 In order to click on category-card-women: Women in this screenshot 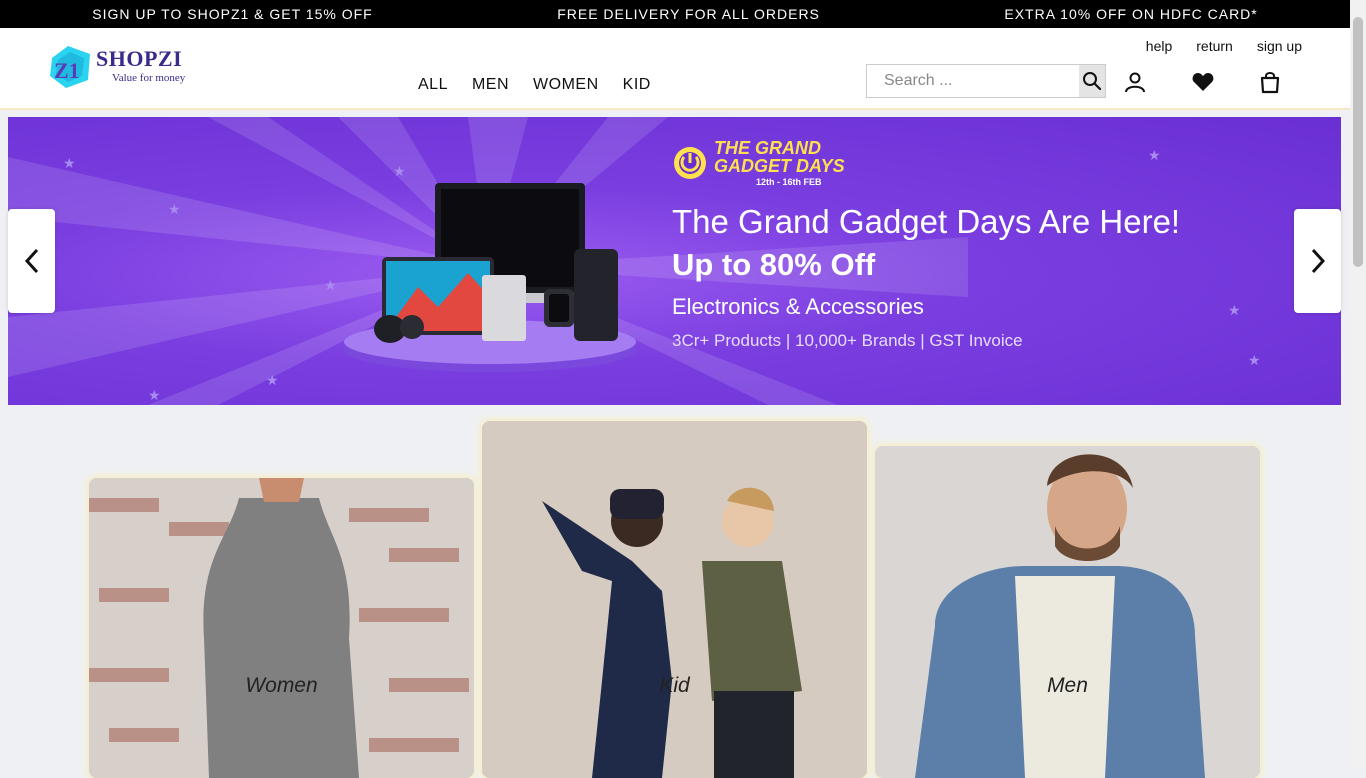, I will do `click(281, 628)`.